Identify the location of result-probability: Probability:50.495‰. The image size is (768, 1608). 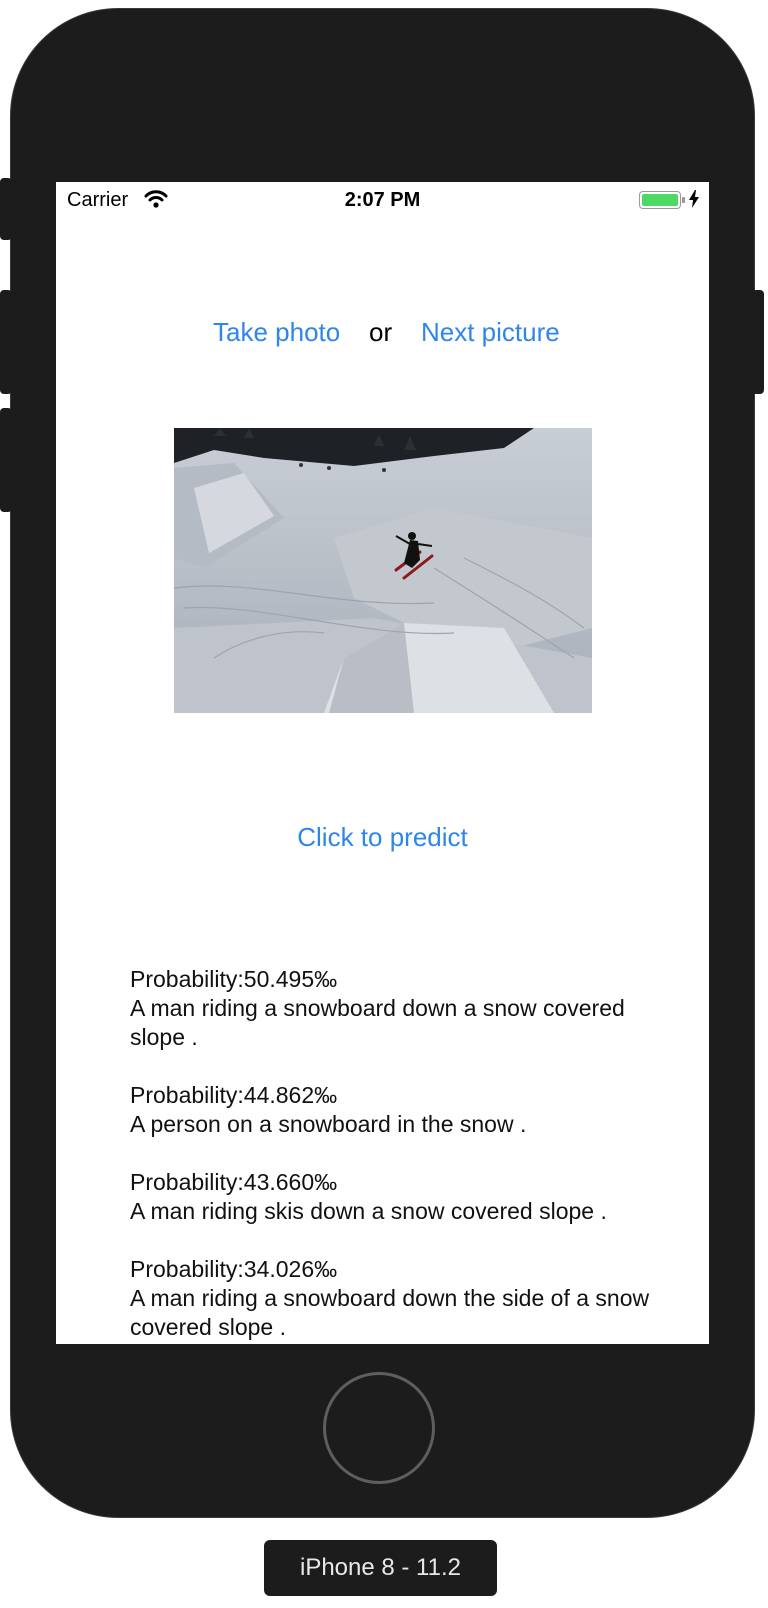
(234, 979).